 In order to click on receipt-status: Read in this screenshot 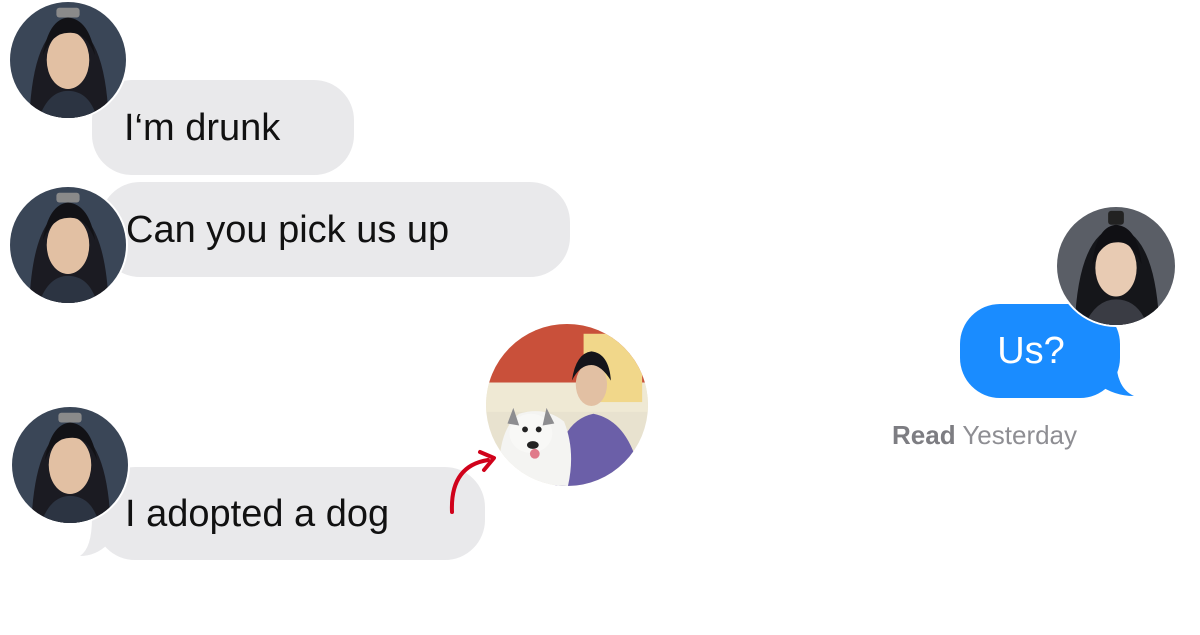, I will do `click(924, 435)`.